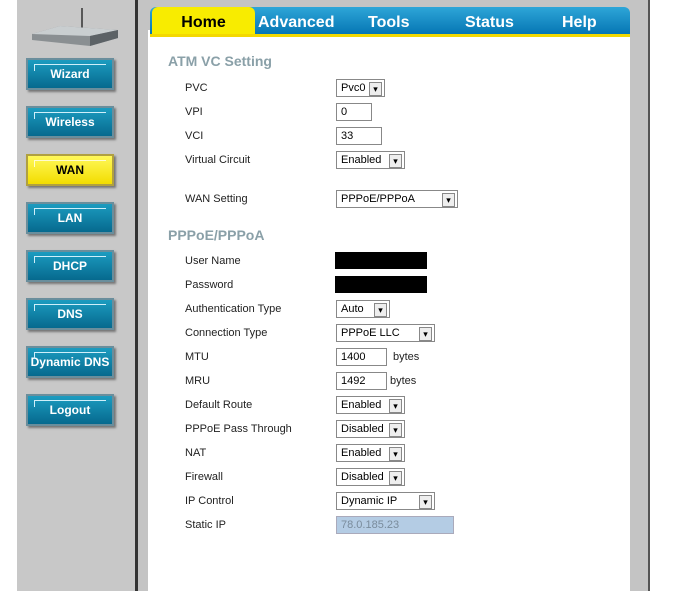  I want to click on firewall-label: Firewall, so click(204, 477).